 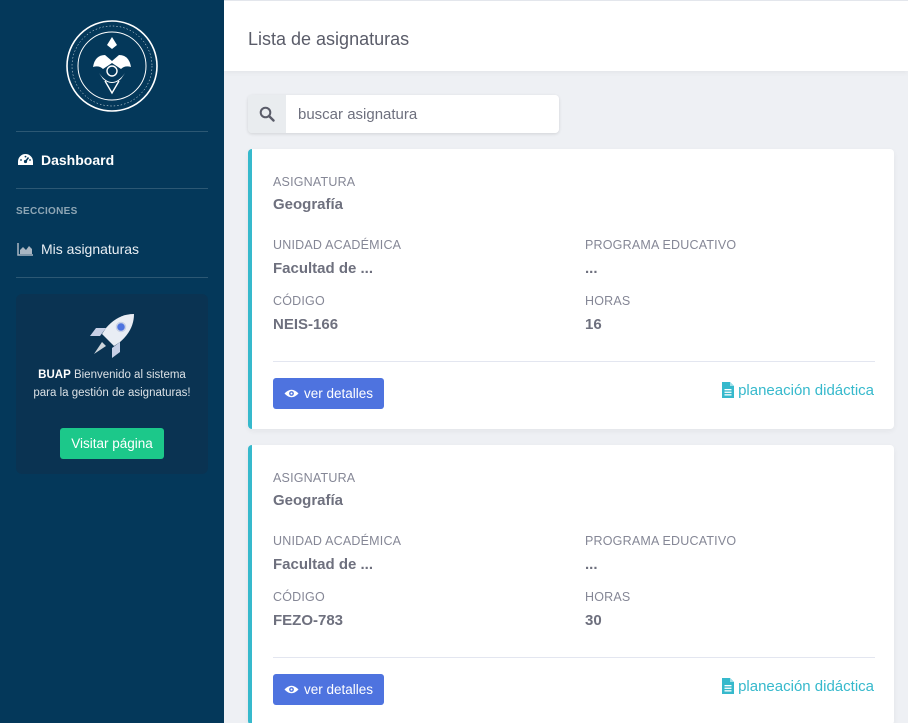 I want to click on sidebar-item-dashboard: Dashboard, so click(x=65, y=160).